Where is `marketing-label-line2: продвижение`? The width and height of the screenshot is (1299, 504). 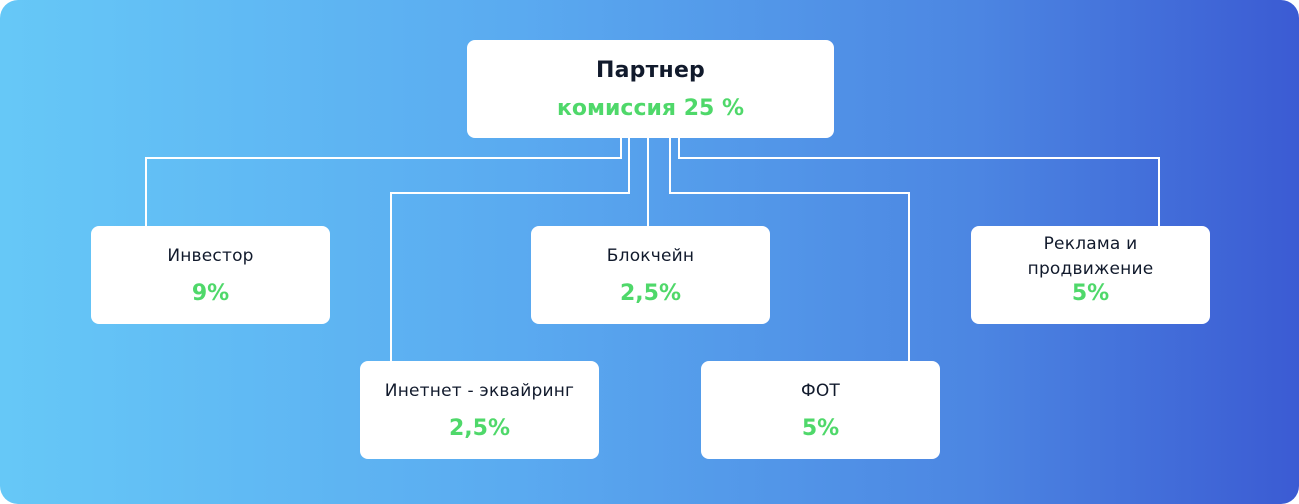
marketing-label-line2: продвижение is located at coordinates (1090, 269).